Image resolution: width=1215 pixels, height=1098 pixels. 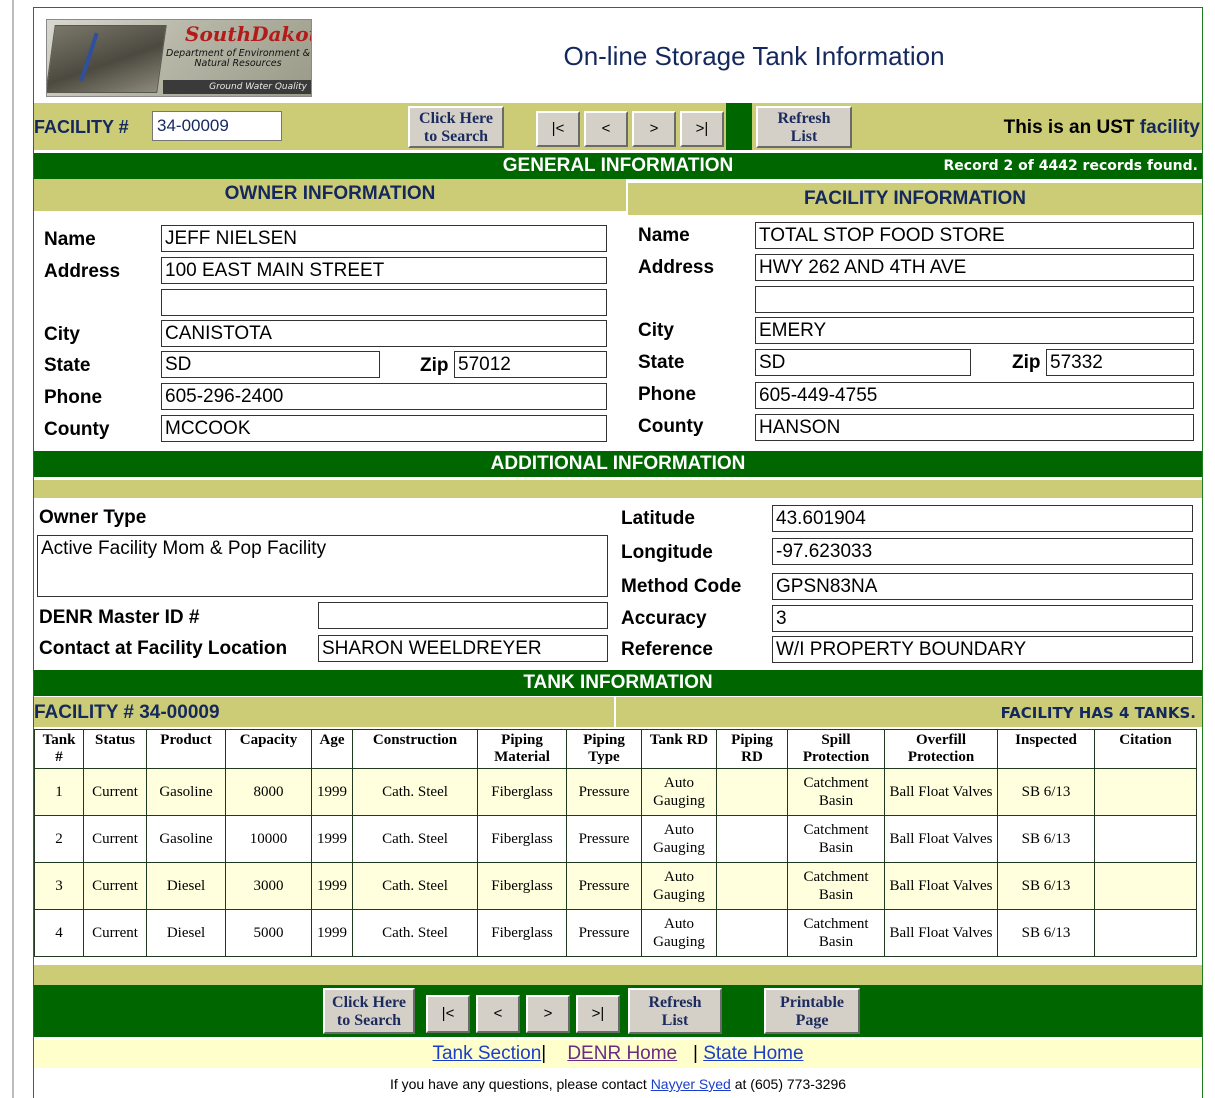 I want to click on master-id-field, so click(x=463, y=615).